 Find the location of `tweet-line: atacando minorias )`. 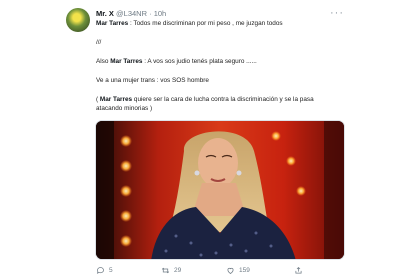

tweet-line: atacando minorias ) is located at coordinates (124, 109).